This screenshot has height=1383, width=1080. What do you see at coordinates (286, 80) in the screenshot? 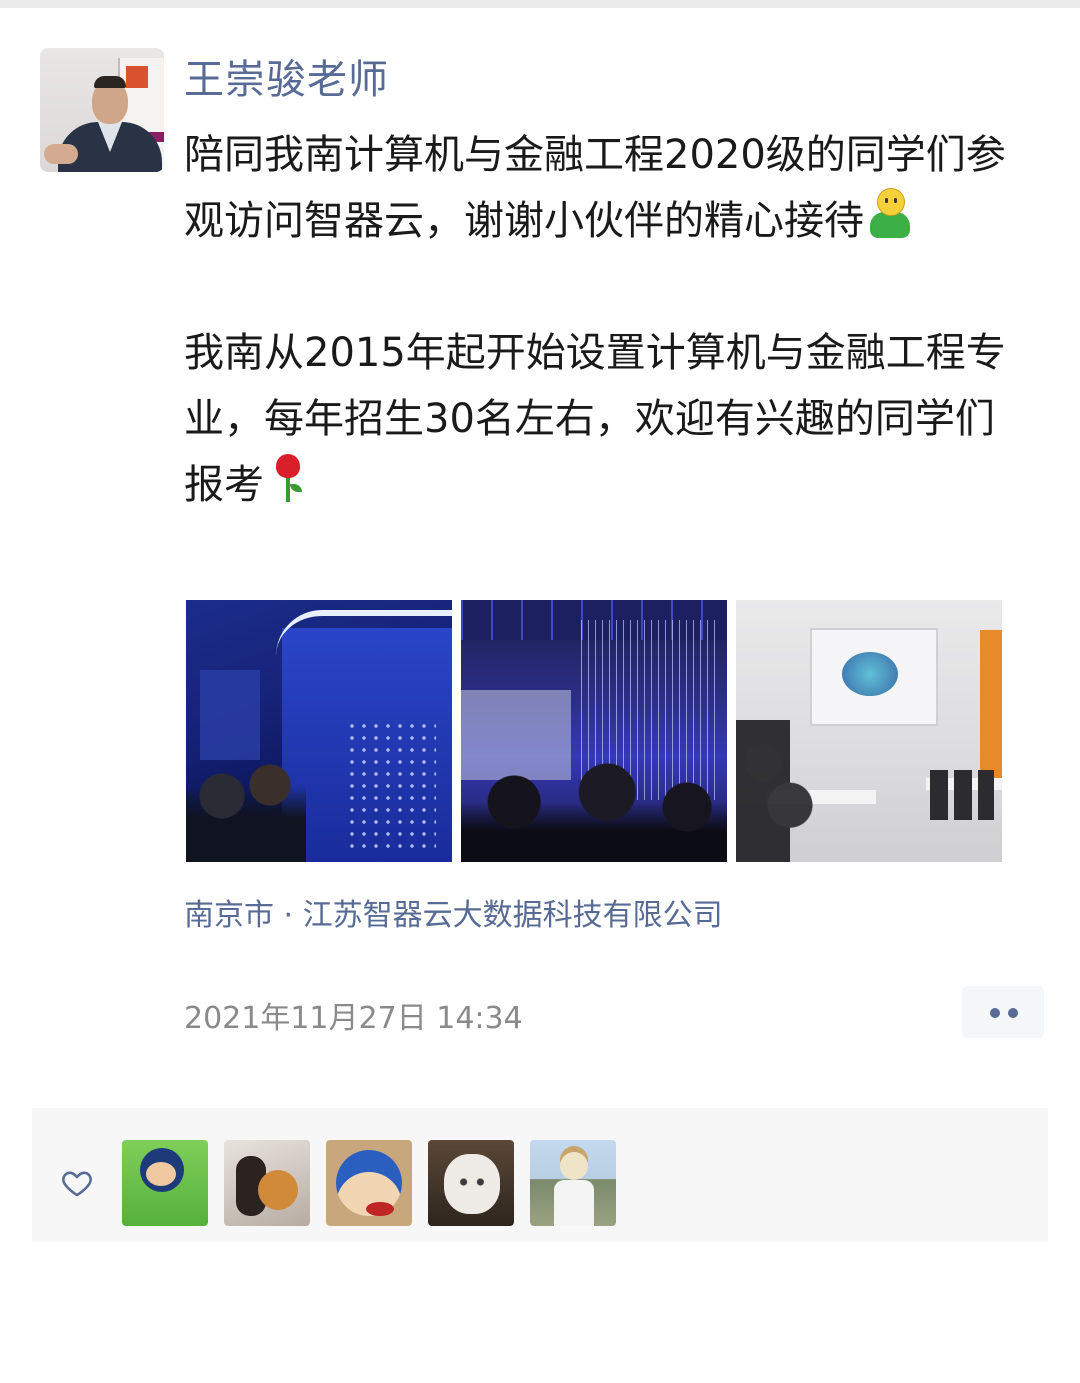
I see `author-name: 王崇骏老师` at bounding box center [286, 80].